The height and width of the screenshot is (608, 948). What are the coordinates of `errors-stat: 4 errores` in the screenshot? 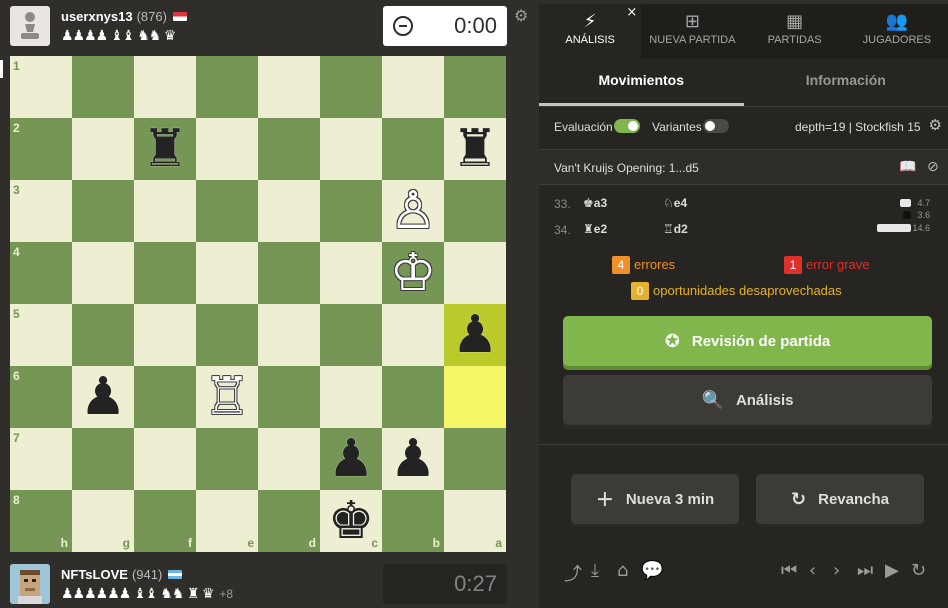 It's located at (643, 265).